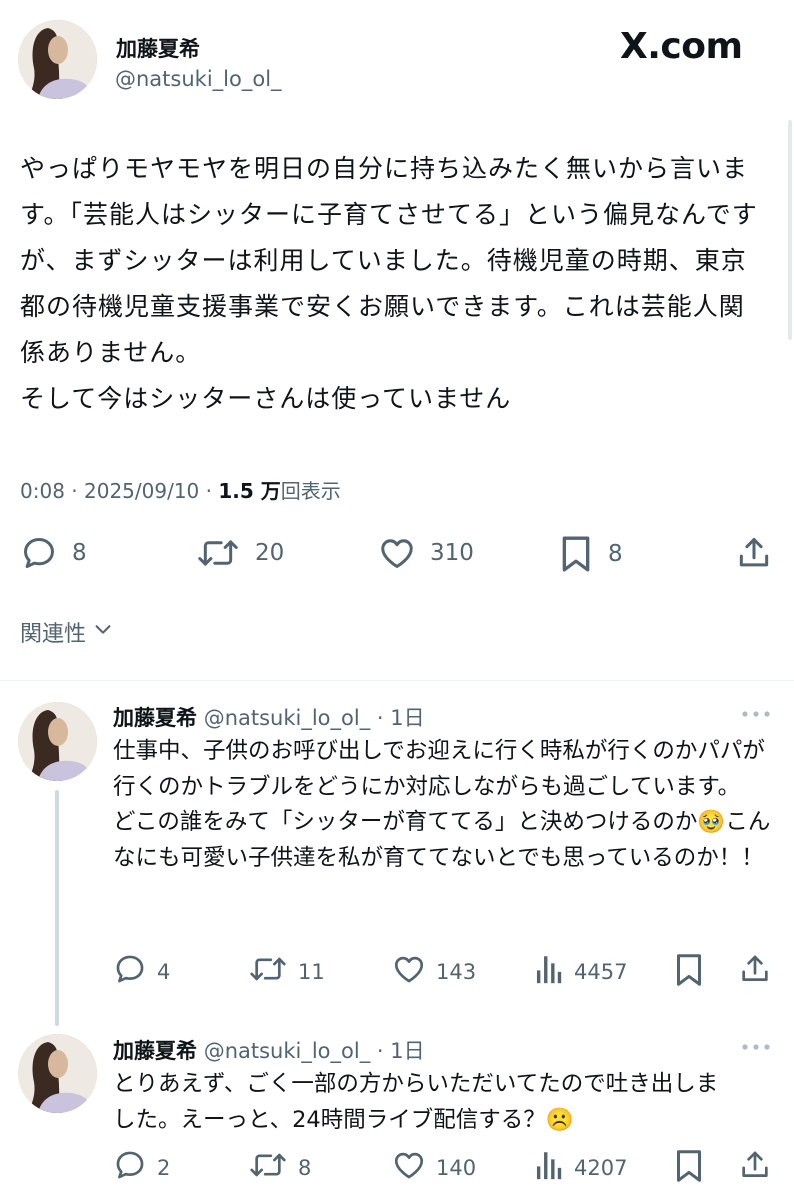 This screenshot has width=794, height=1200. I want to click on reply-button: 4, so click(141, 971).